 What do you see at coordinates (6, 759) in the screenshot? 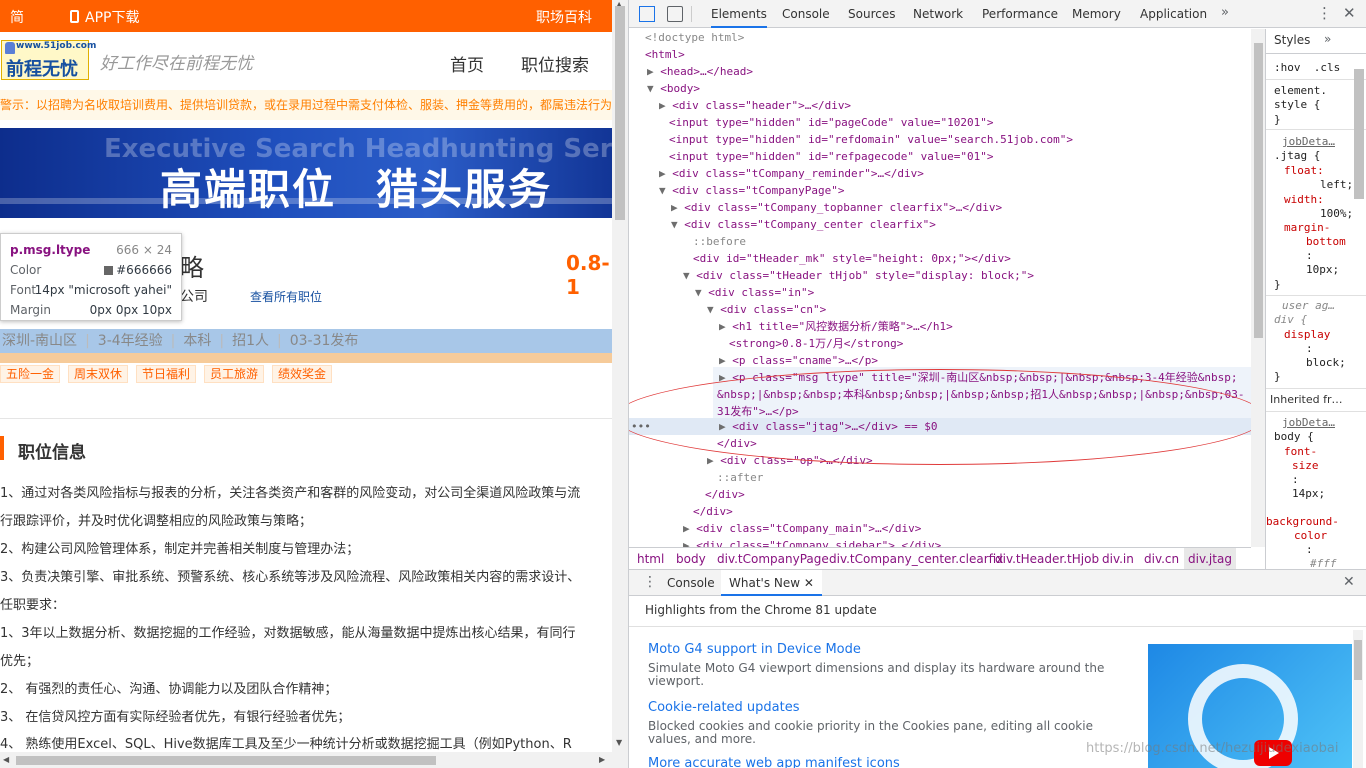
I see `scroll-left-arrow-icon: ◀` at bounding box center [6, 759].